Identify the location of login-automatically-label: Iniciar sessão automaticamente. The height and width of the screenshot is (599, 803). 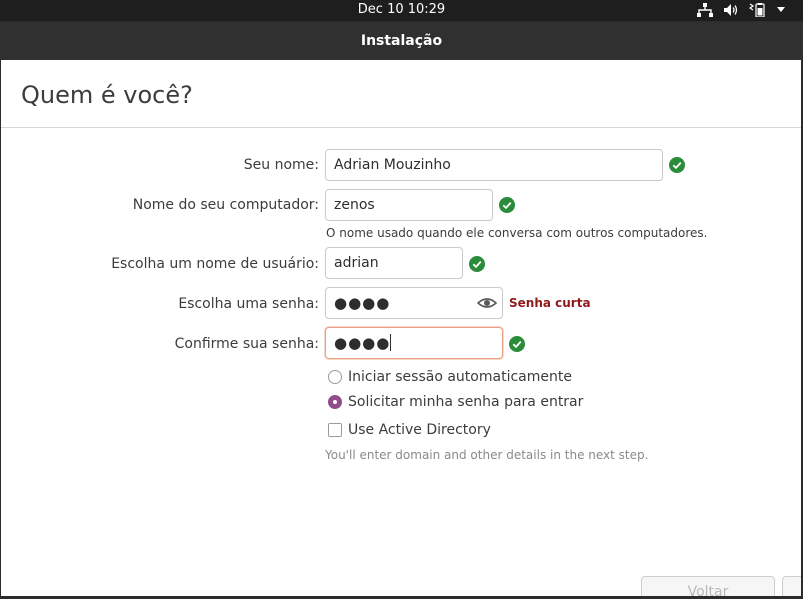
(460, 377).